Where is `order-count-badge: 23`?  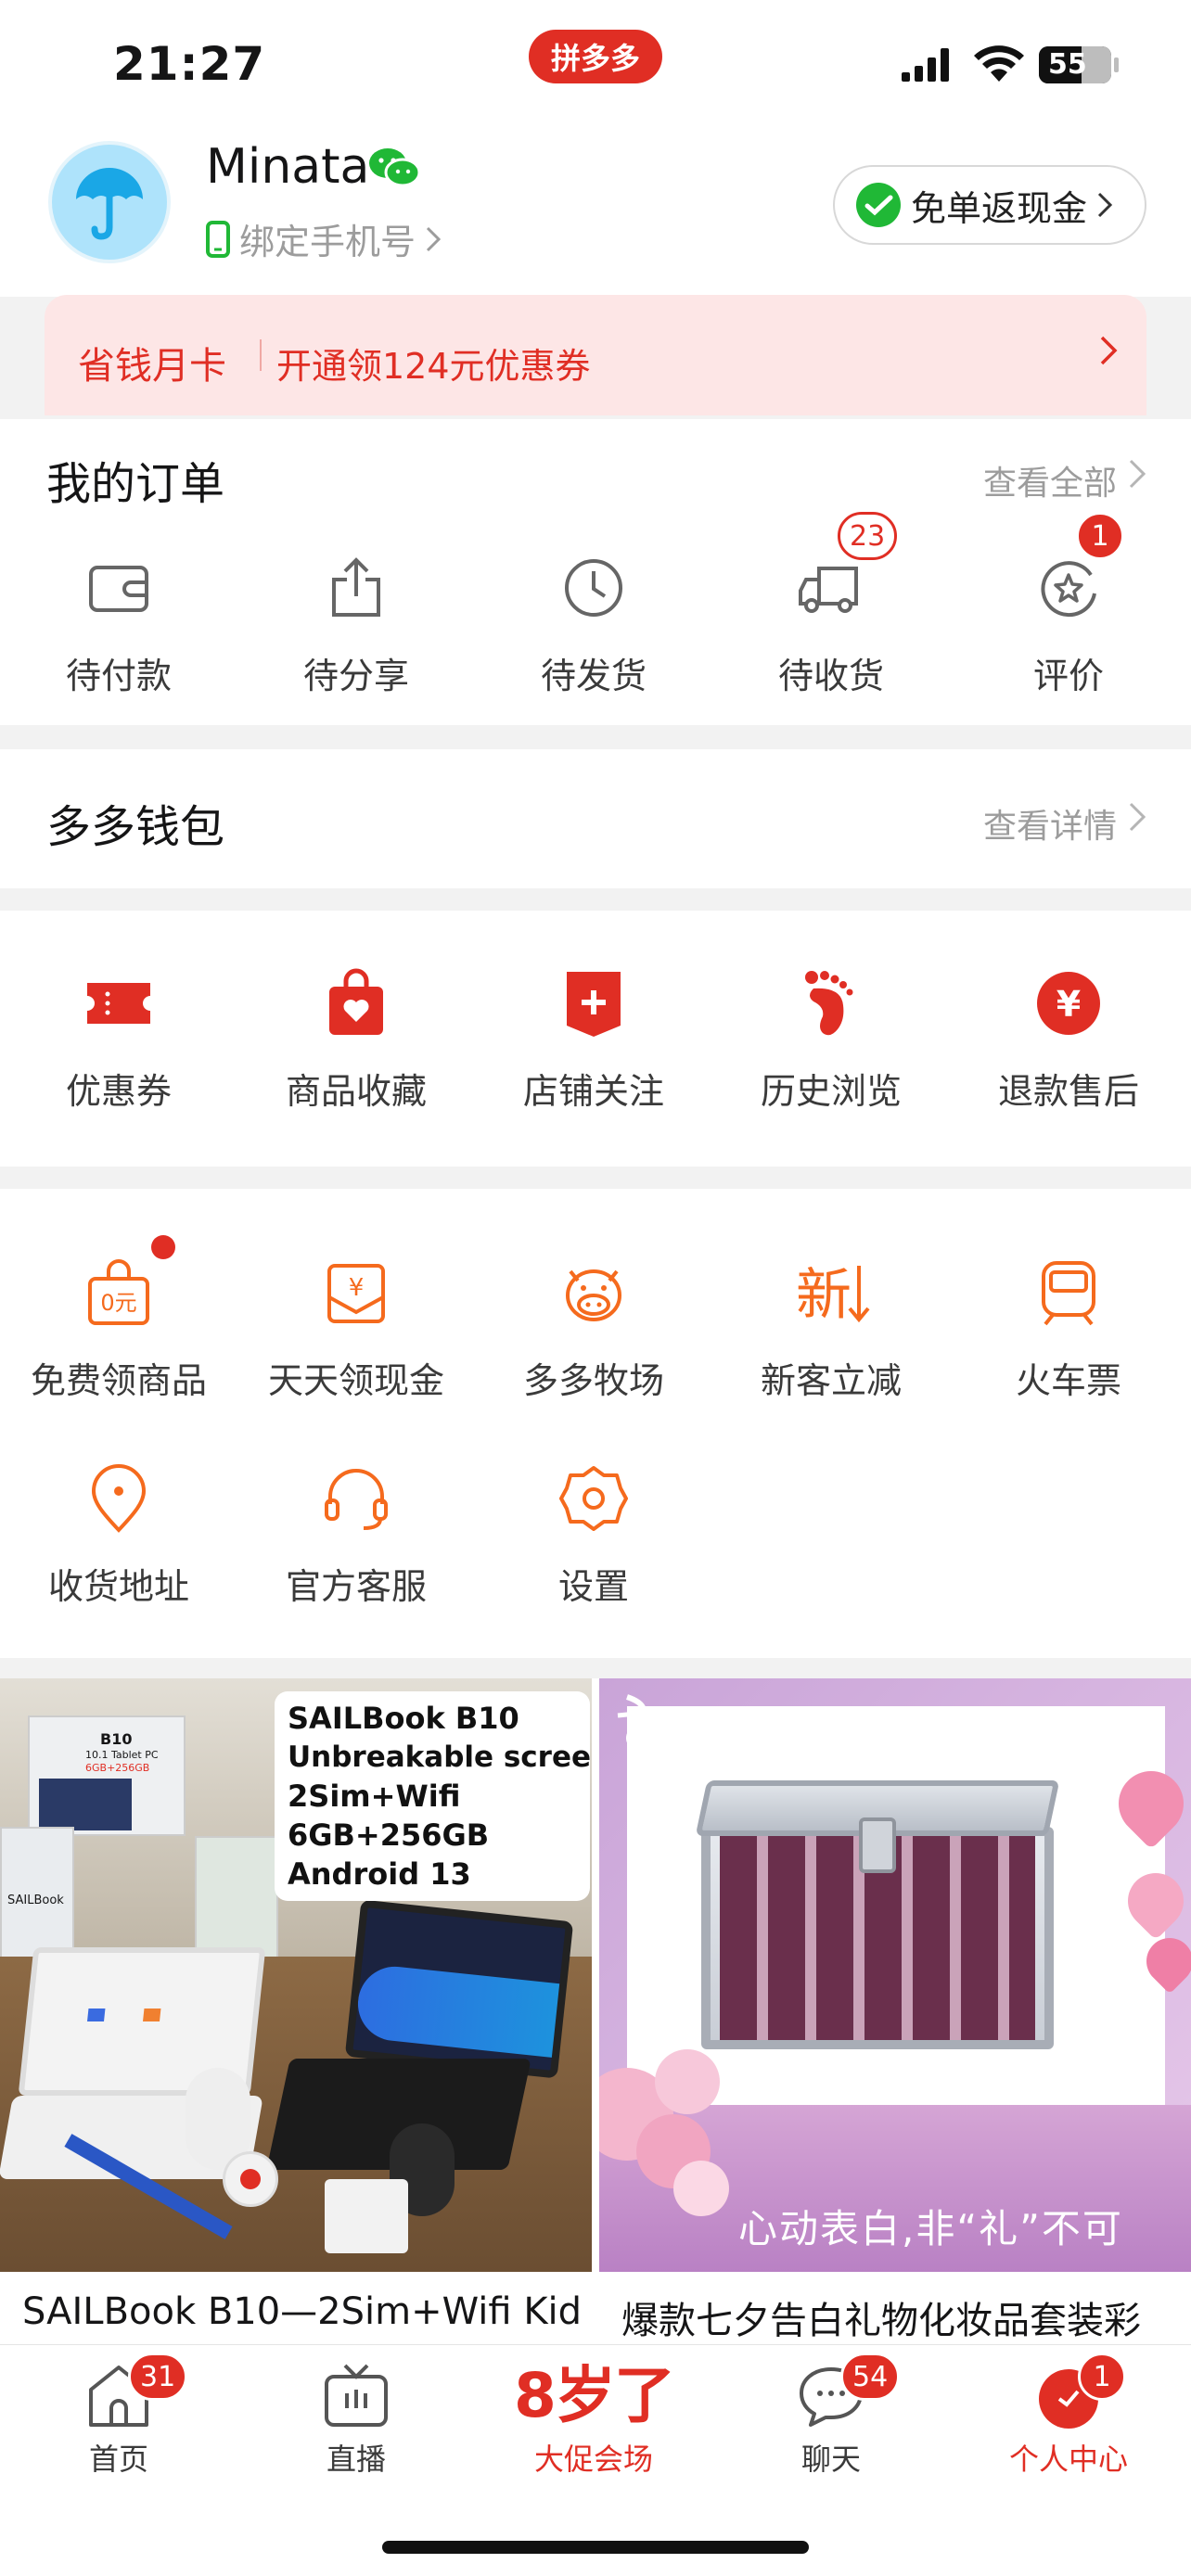
order-count-badge: 23 is located at coordinates (868, 536).